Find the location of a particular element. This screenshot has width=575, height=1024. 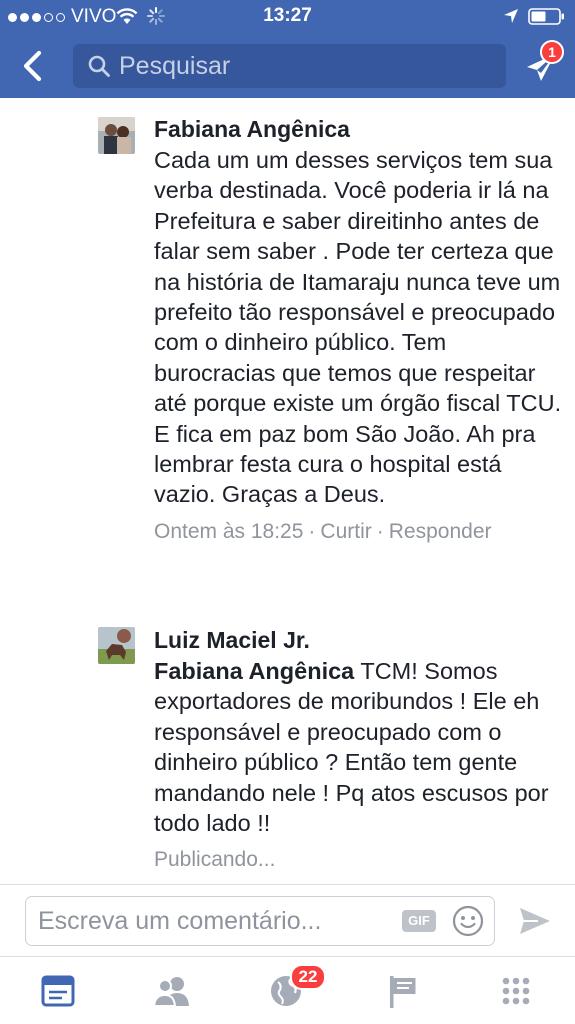

flag-icon is located at coordinates (403, 992).